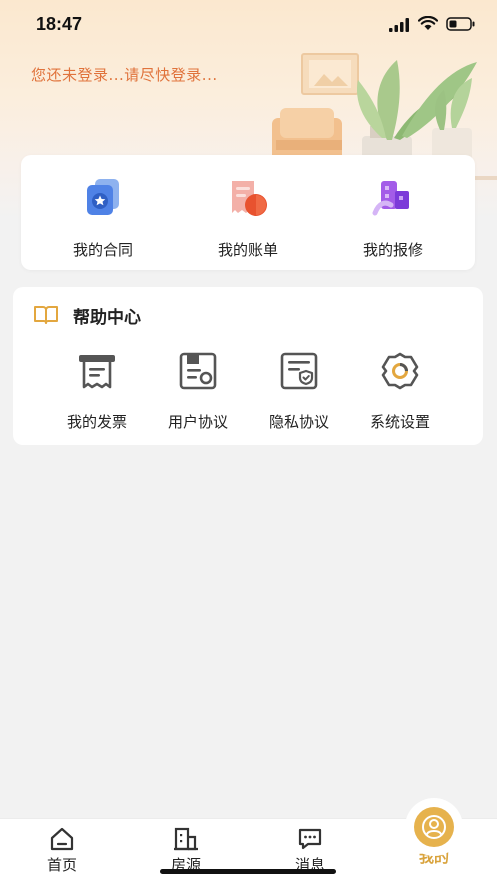 This screenshot has width=497, height=883. What do you see at coordinates (248, 25) in the screenshot?
I see `status-bar: 18:47` at bounding box center [248, 25].